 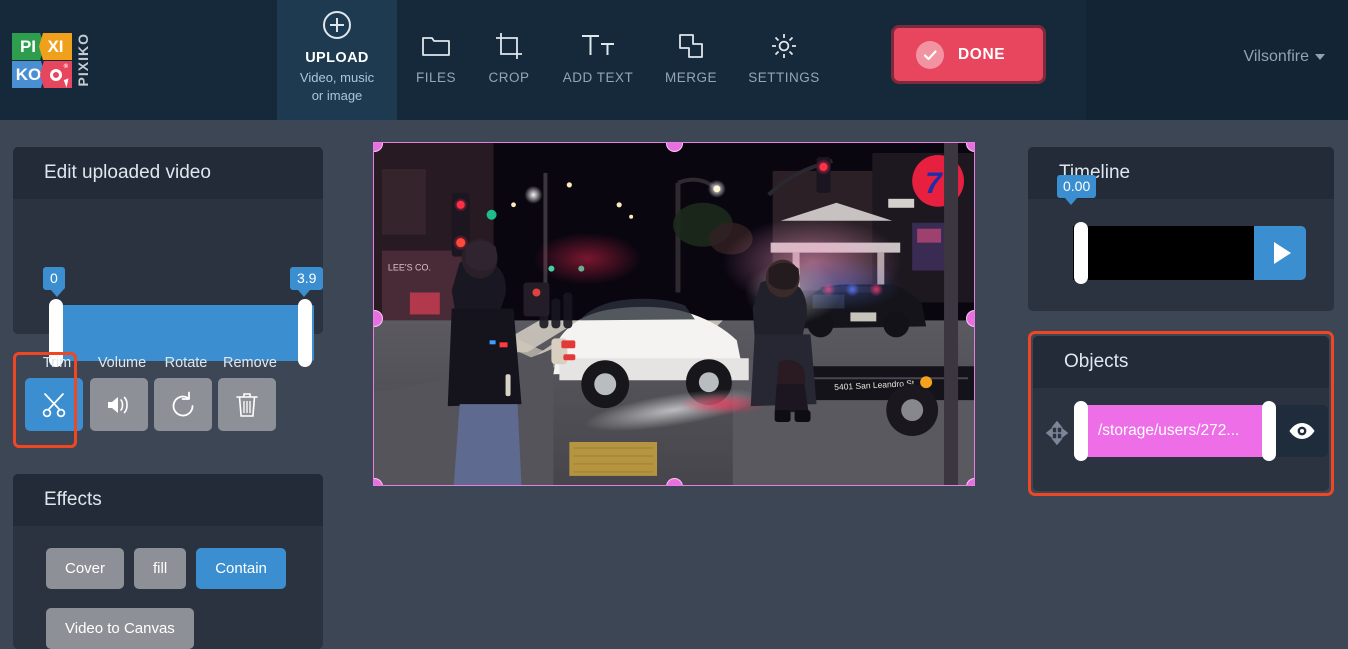 I want to click on fit-mode-group: Cover fill Contain, so click(x=168, y=557).